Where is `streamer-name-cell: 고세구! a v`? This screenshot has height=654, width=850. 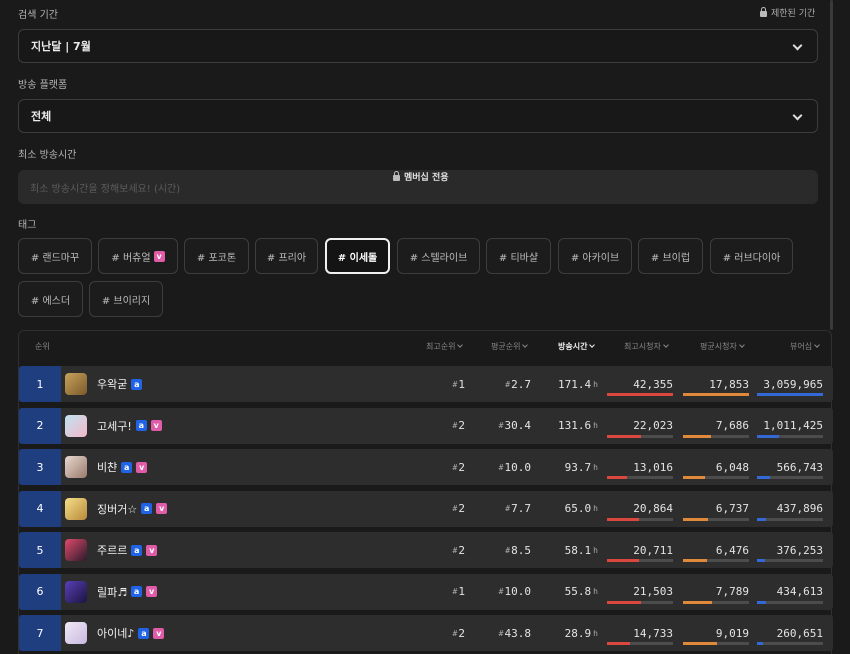 streamer-name-cell: 고세구! a v is located at coordinates (129, 426).